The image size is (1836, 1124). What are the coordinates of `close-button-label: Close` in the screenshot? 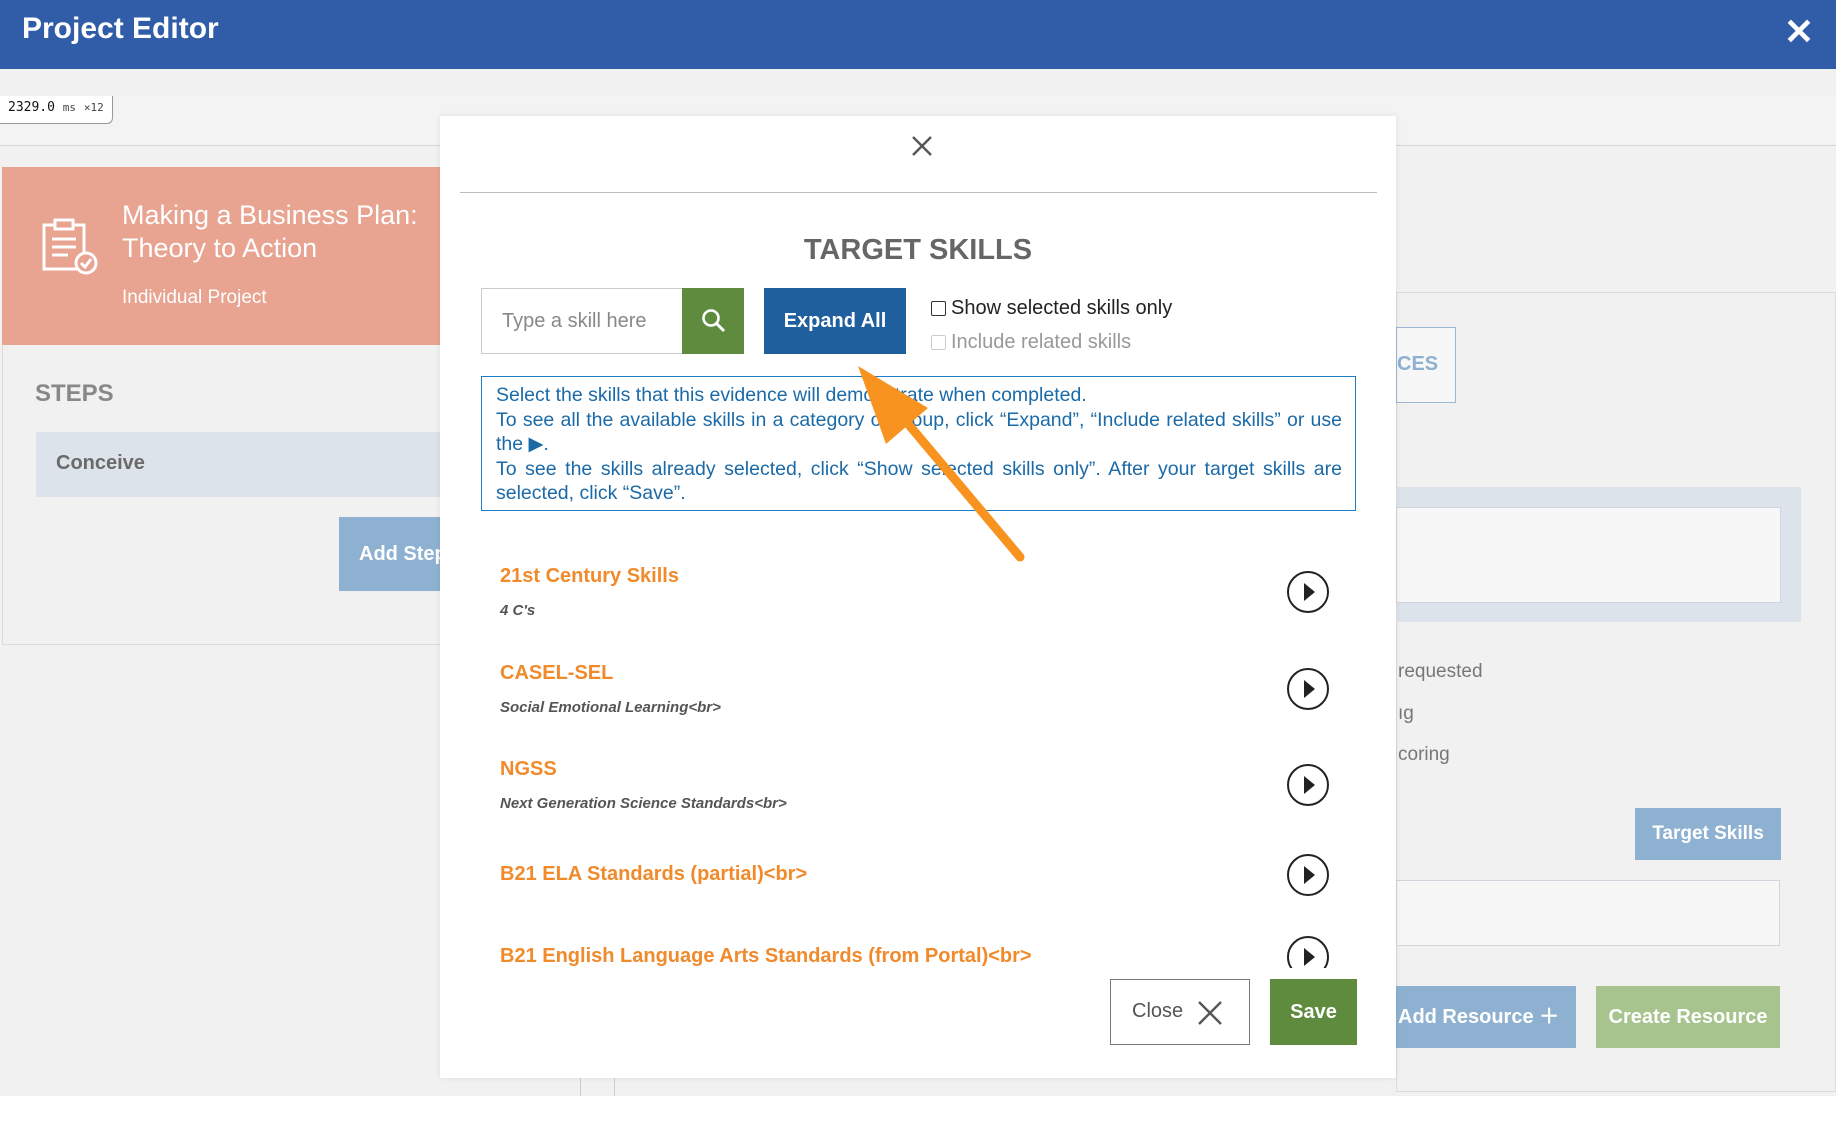 It's located at (1158, 1011).